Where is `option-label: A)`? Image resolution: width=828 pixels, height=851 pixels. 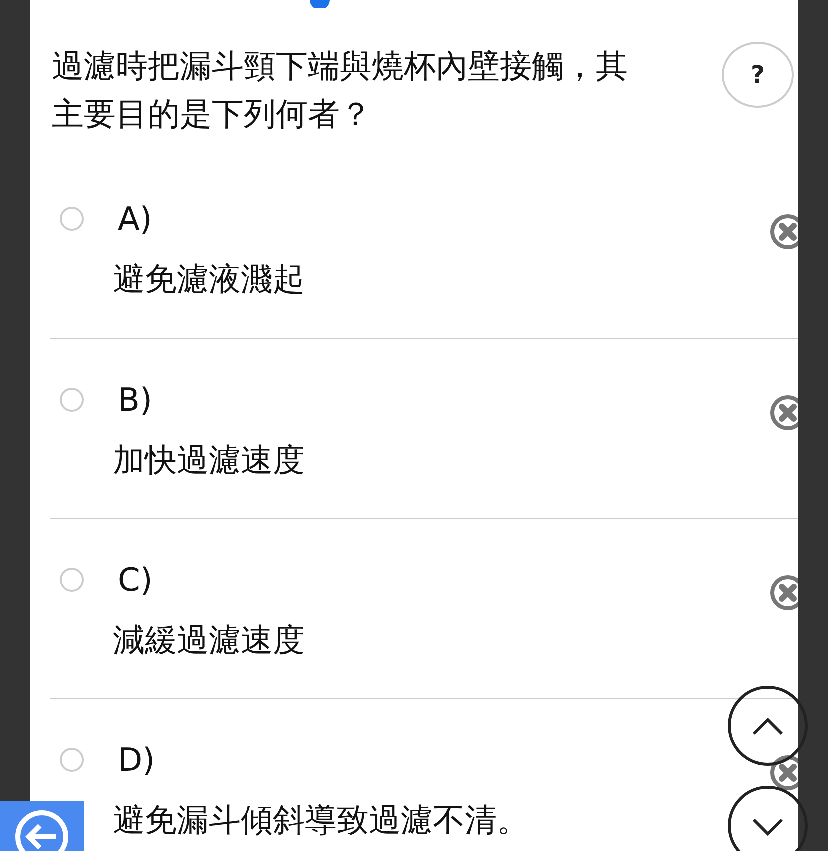 option-label: A) is located at coordinates (135, 219).